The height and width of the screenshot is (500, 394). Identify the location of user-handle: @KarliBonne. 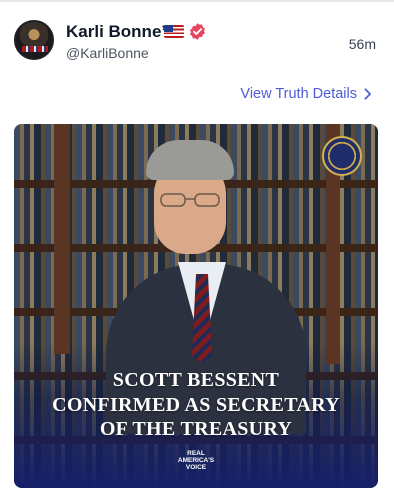
(107, 53).